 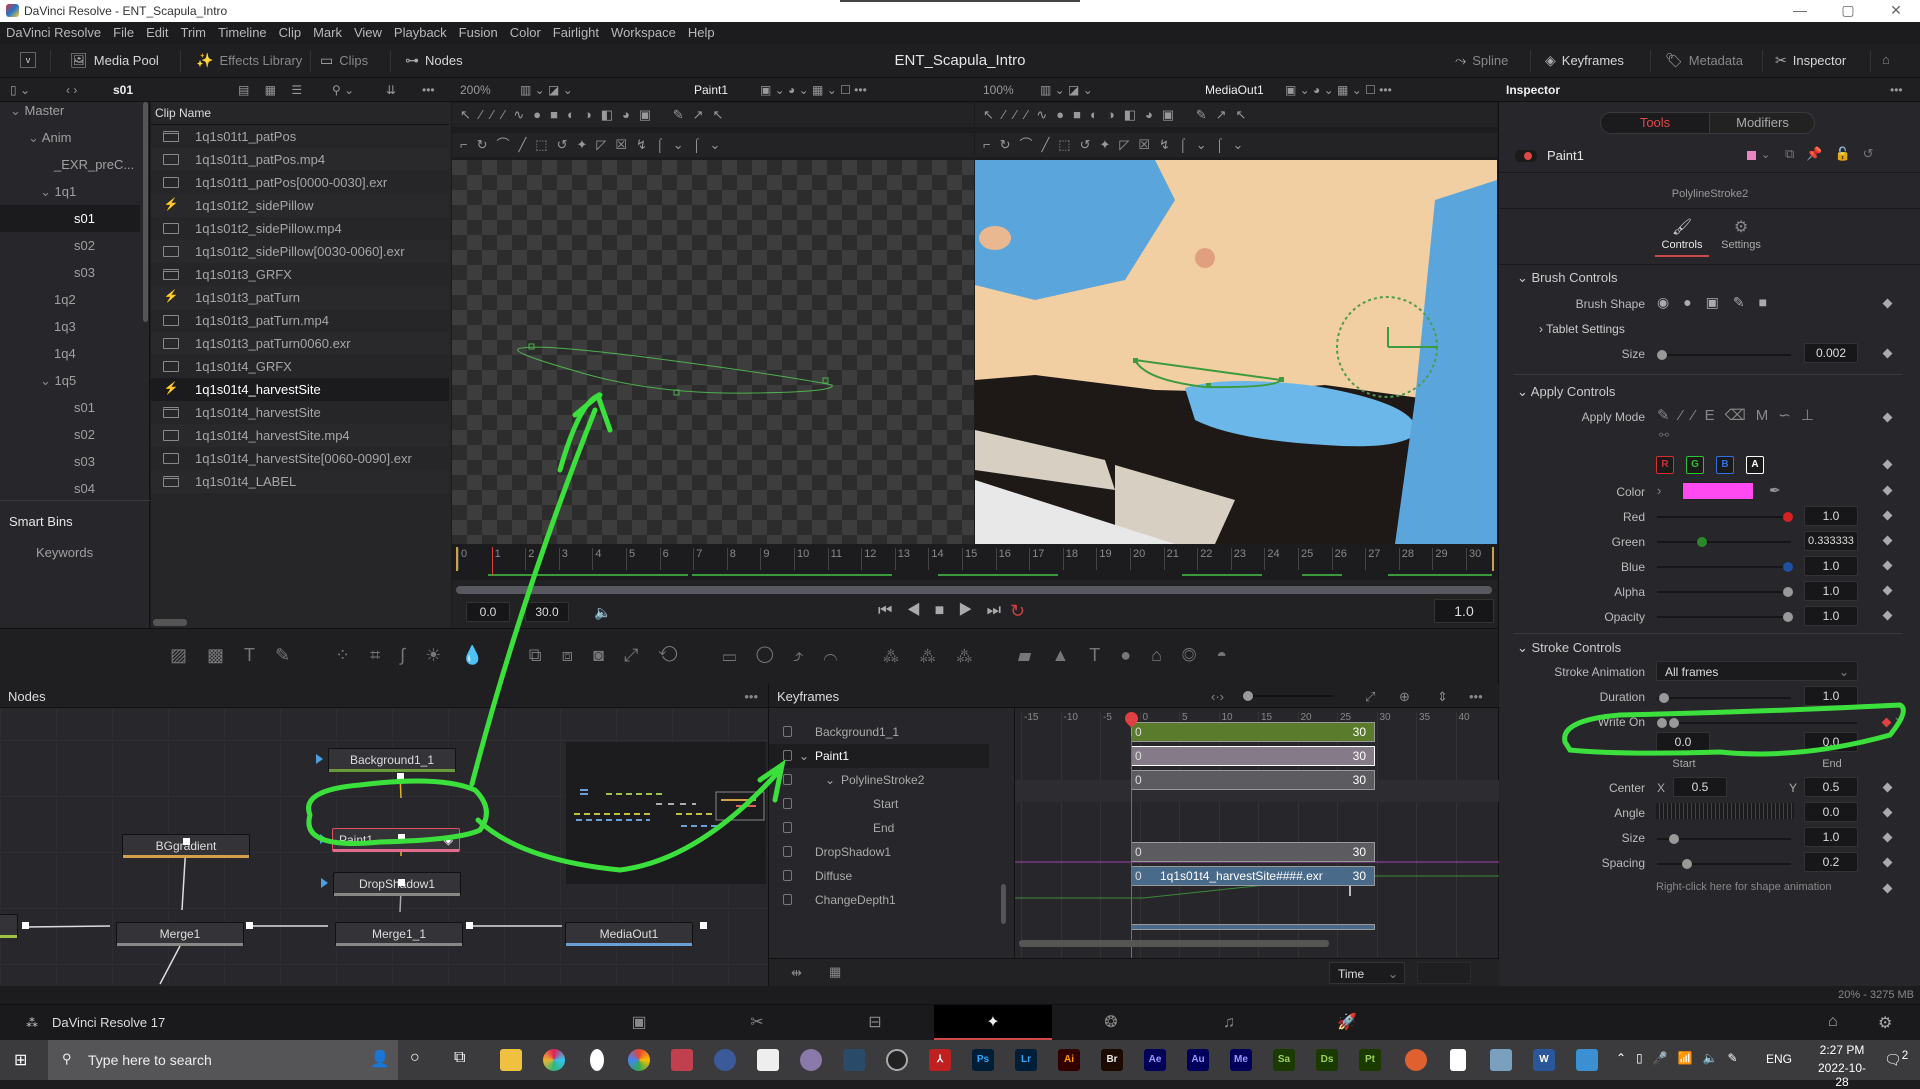 What do you see at coordinates (1566, 392) in the screenshot?
I see `apply-controls-header: ⌄ Apply Controls` at bounding box center [1566, 392].